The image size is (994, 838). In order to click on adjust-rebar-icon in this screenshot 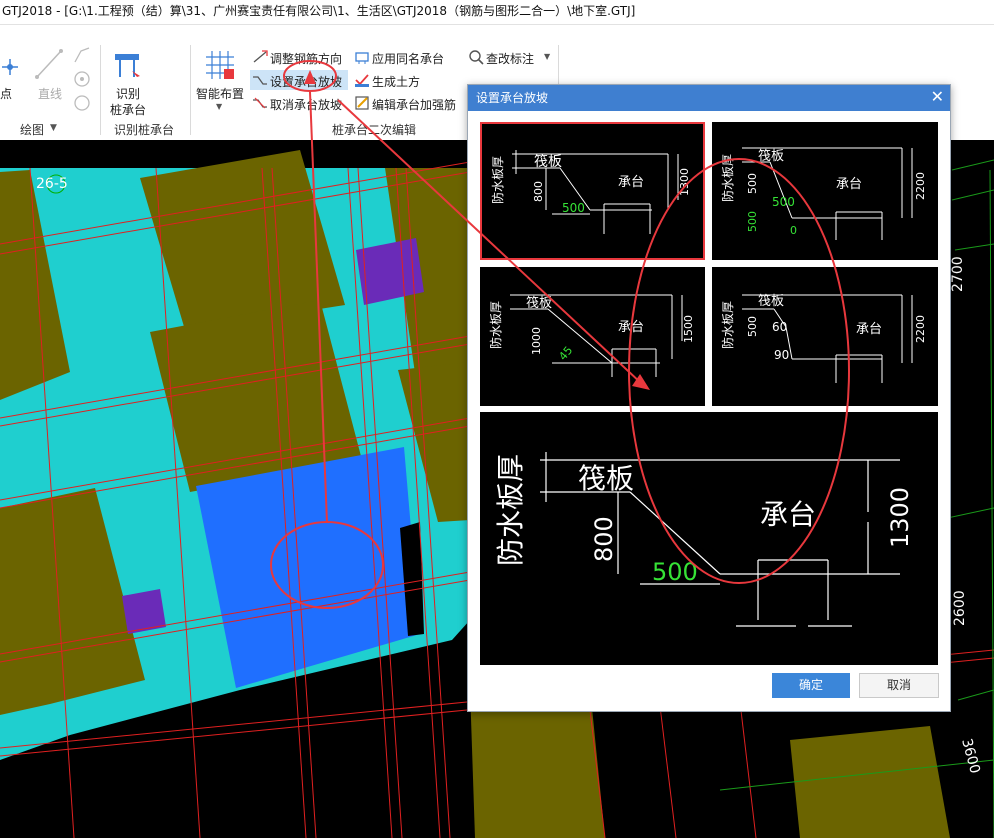, I will do `click(260, 58)`.